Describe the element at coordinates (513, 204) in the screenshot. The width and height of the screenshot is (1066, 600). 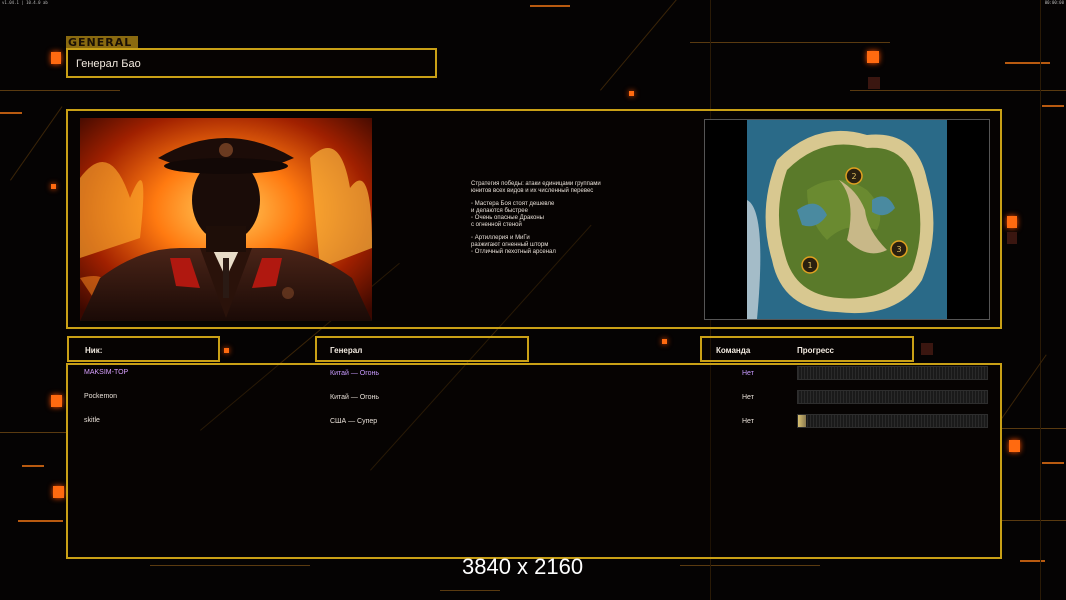
I see `desc-line: ◦ Мастера Боя стоят дешевле` at that location.